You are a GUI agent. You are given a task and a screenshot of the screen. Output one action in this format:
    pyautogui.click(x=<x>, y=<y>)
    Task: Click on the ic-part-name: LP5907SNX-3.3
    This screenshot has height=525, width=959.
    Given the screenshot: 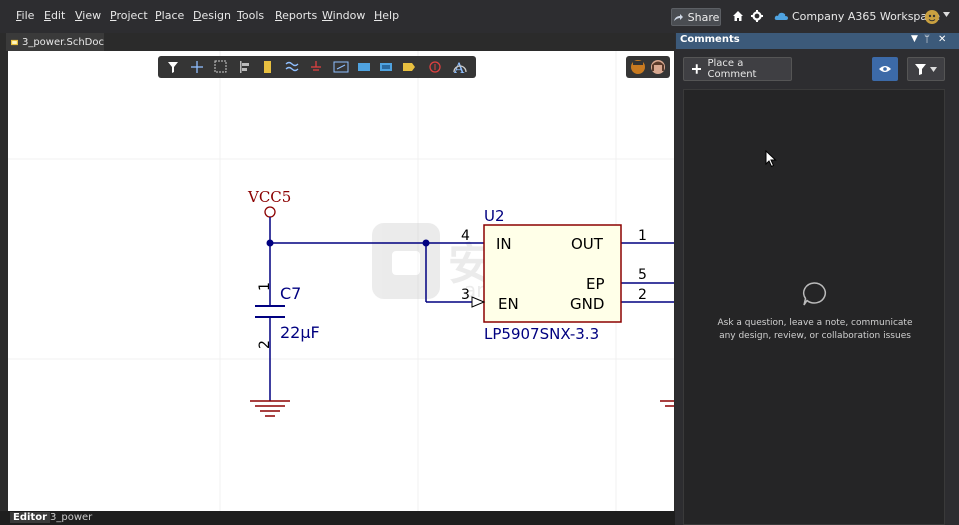 What is the action you would take?
    pyautogui.click(x=541, y=334)
    